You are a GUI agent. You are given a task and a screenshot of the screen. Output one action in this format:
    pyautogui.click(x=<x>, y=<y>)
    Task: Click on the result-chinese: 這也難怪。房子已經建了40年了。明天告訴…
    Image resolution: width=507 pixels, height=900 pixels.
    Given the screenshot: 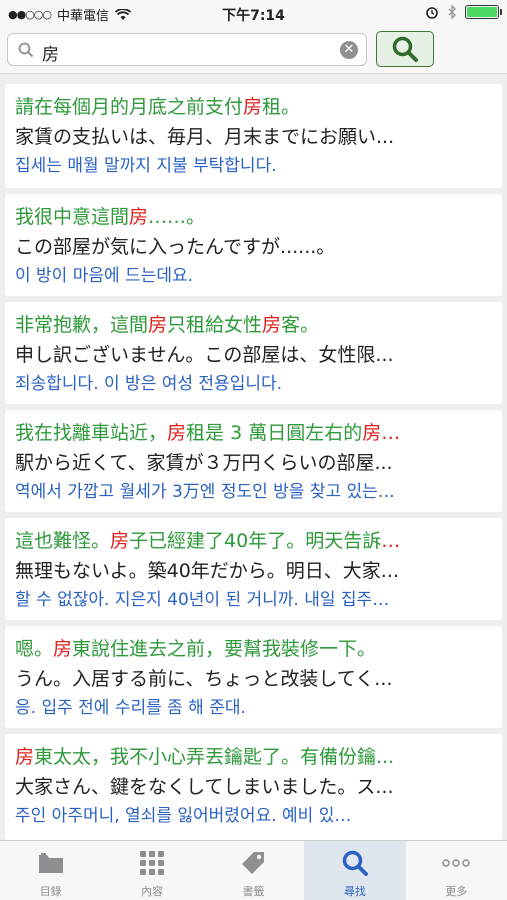 What is the action you would take?
    pyautogui.click(x=253, y=541)
    